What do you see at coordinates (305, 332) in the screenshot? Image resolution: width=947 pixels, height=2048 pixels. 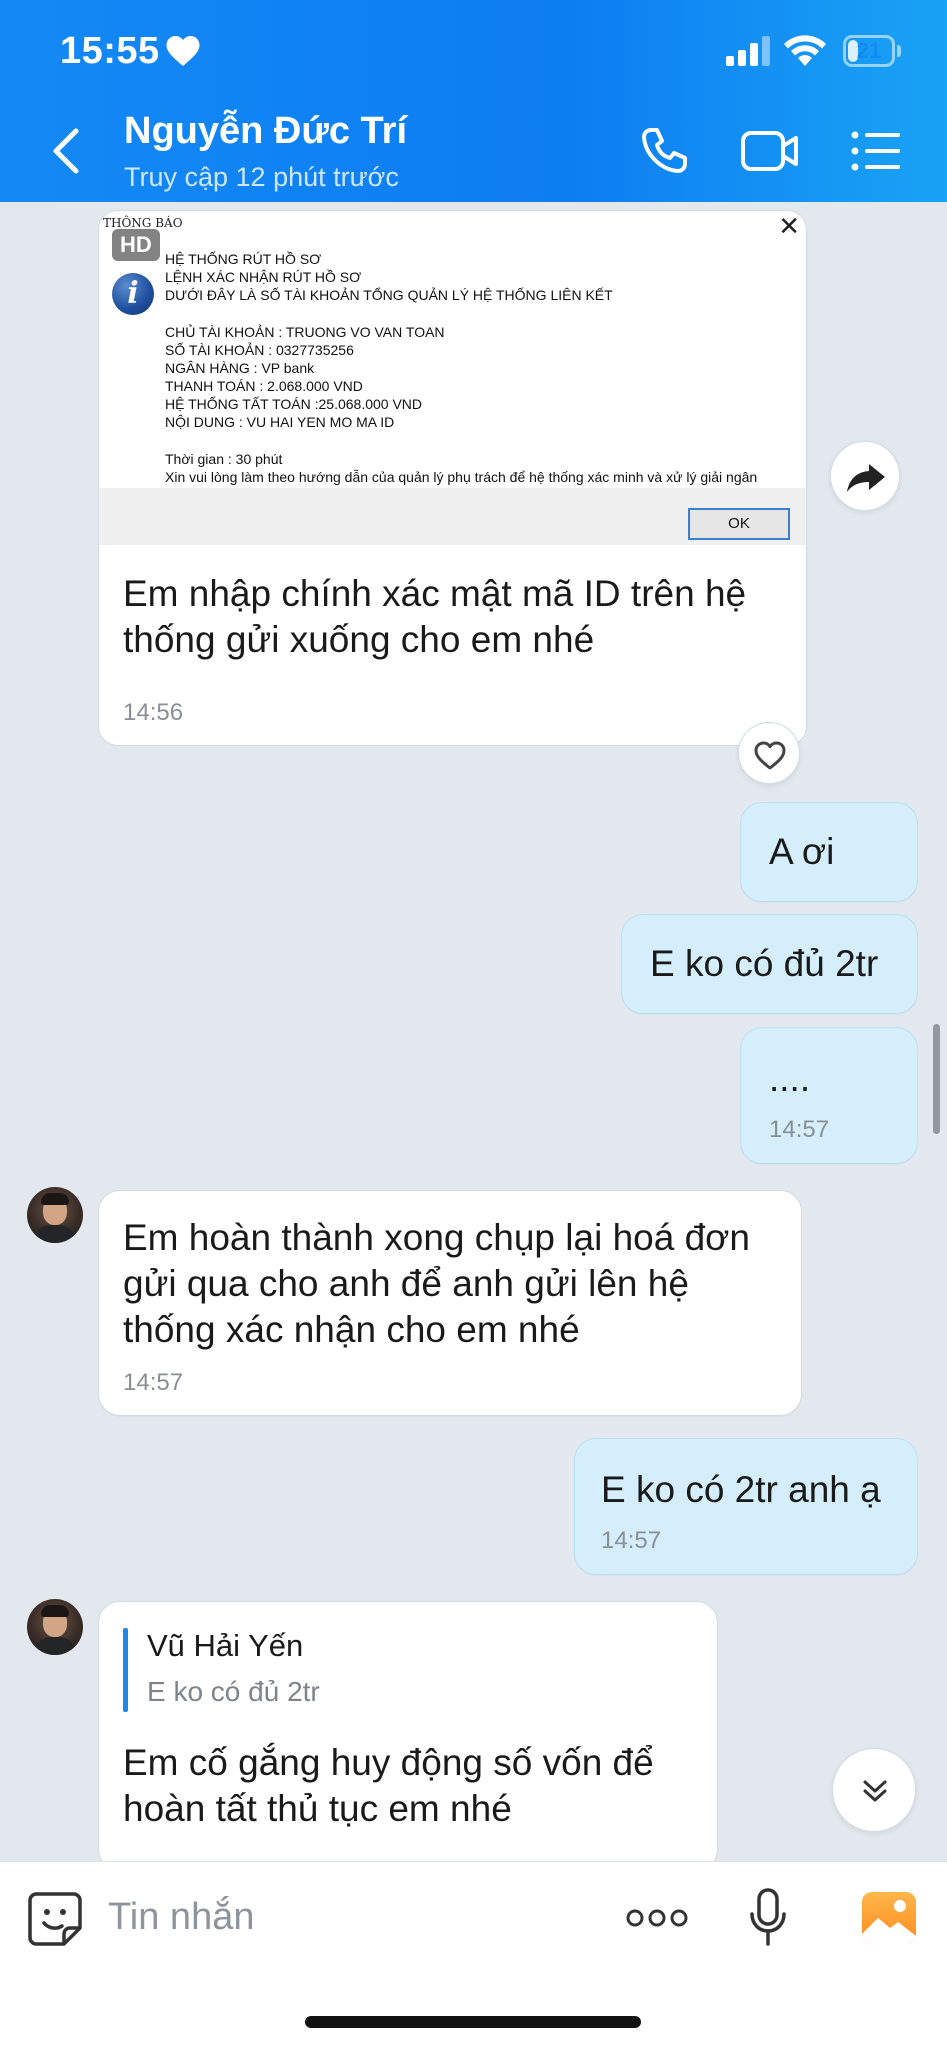 I see `dialog-line: CHỦ TÀI KHOẢN : TRUONG VO VAN TOAN` at bounding box center [305, 332].